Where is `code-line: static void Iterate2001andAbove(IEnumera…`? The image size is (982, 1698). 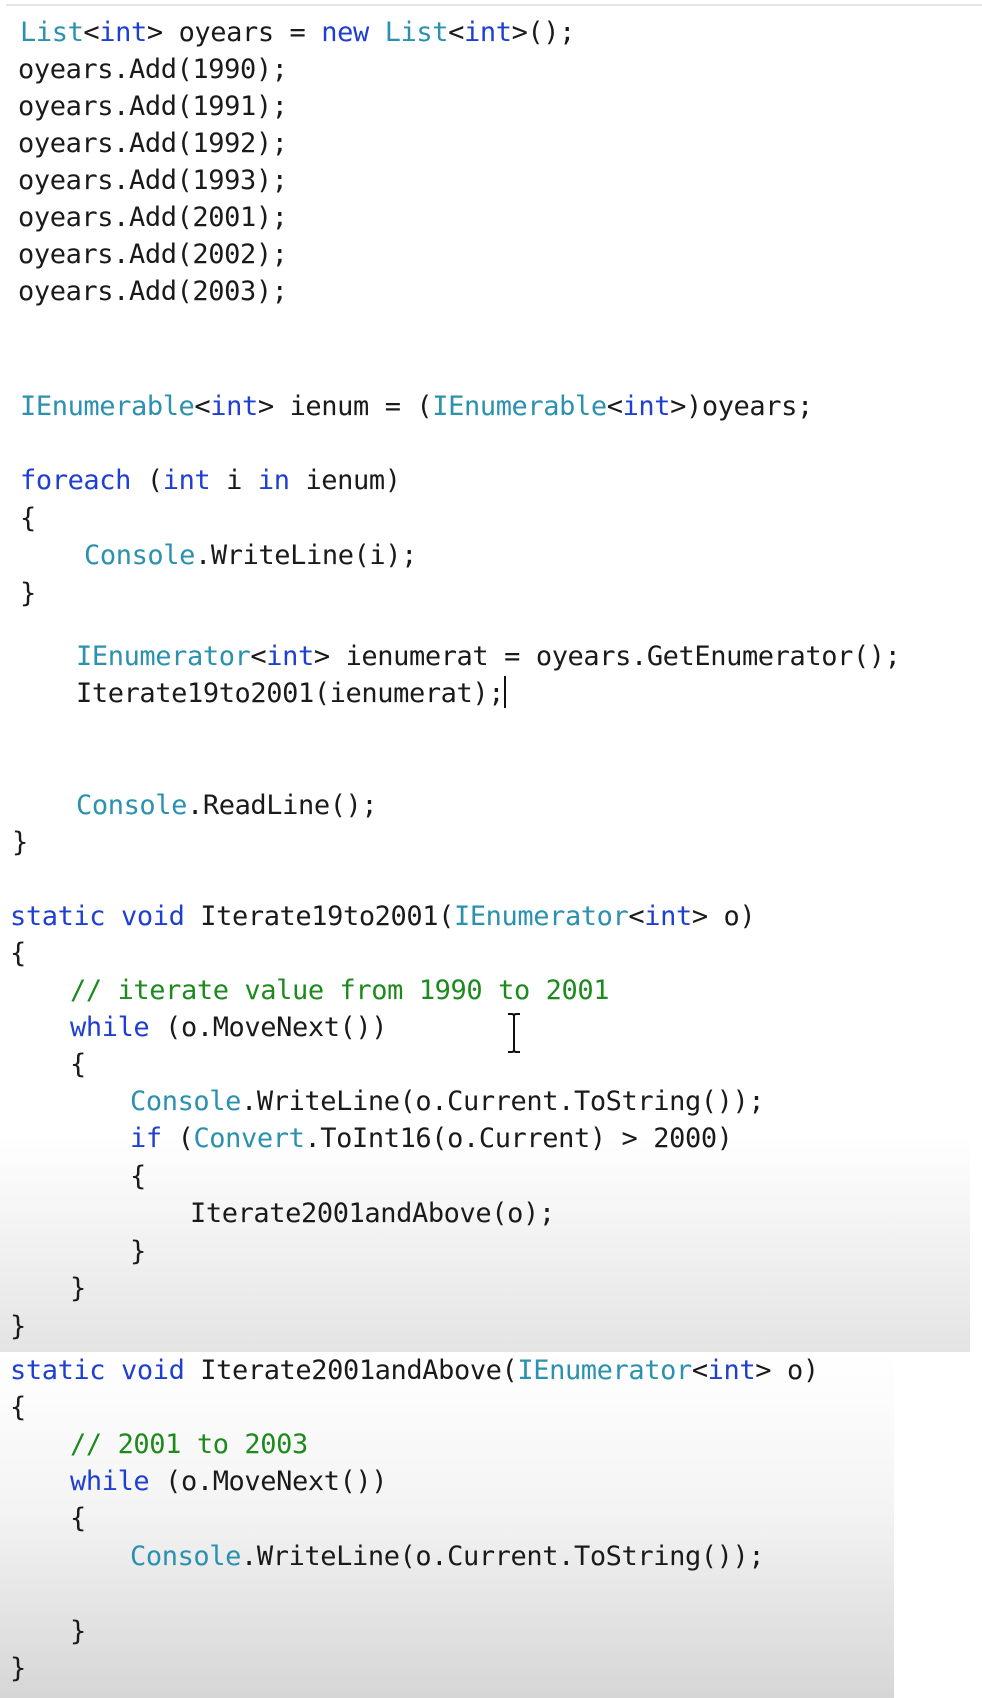
code-line: static void Iterate2001andAbove(IEnumera… is located at coordinates (414, 1371).